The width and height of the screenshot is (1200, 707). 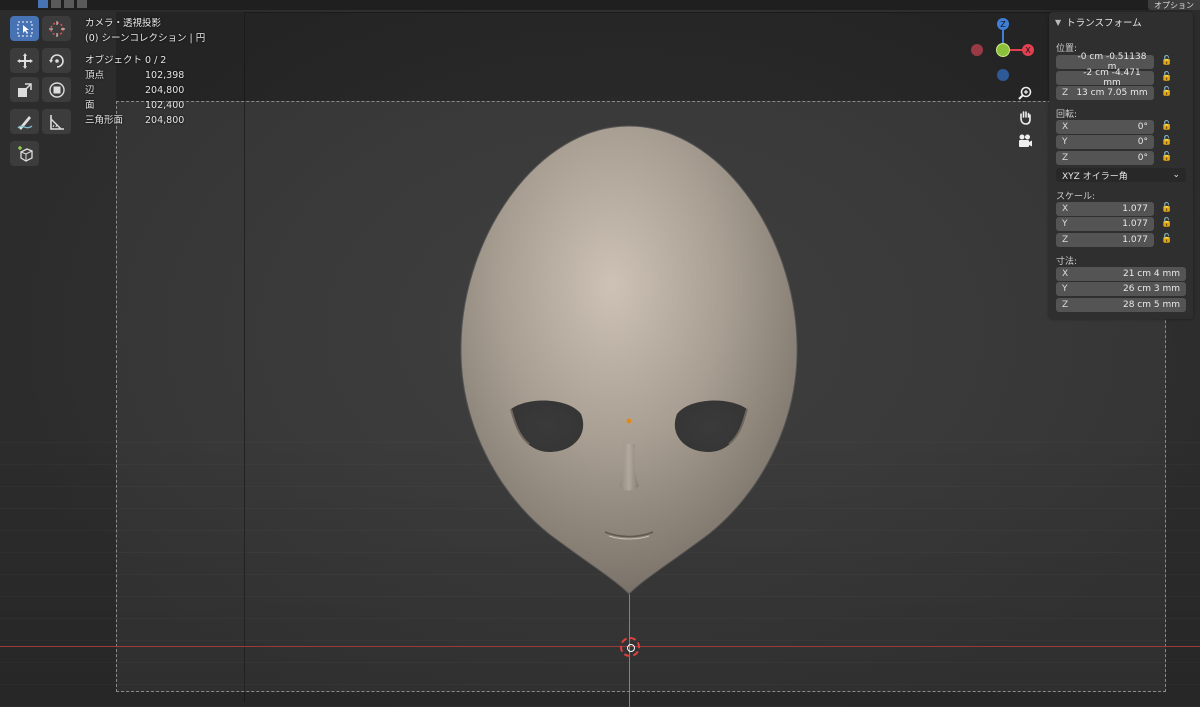 I want to click on scale-y-field: Y 1.077, so click(x=1105, y=224).